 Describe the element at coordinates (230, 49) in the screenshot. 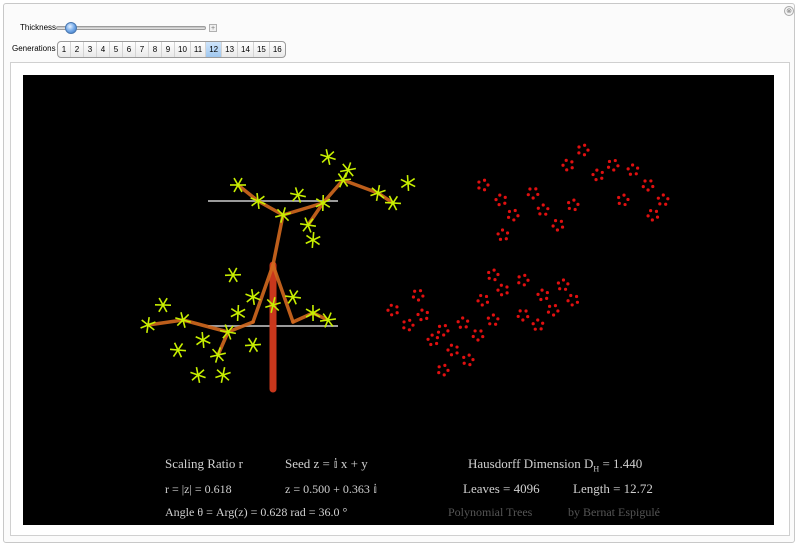

I see `generation-option-13: 13` at that location.